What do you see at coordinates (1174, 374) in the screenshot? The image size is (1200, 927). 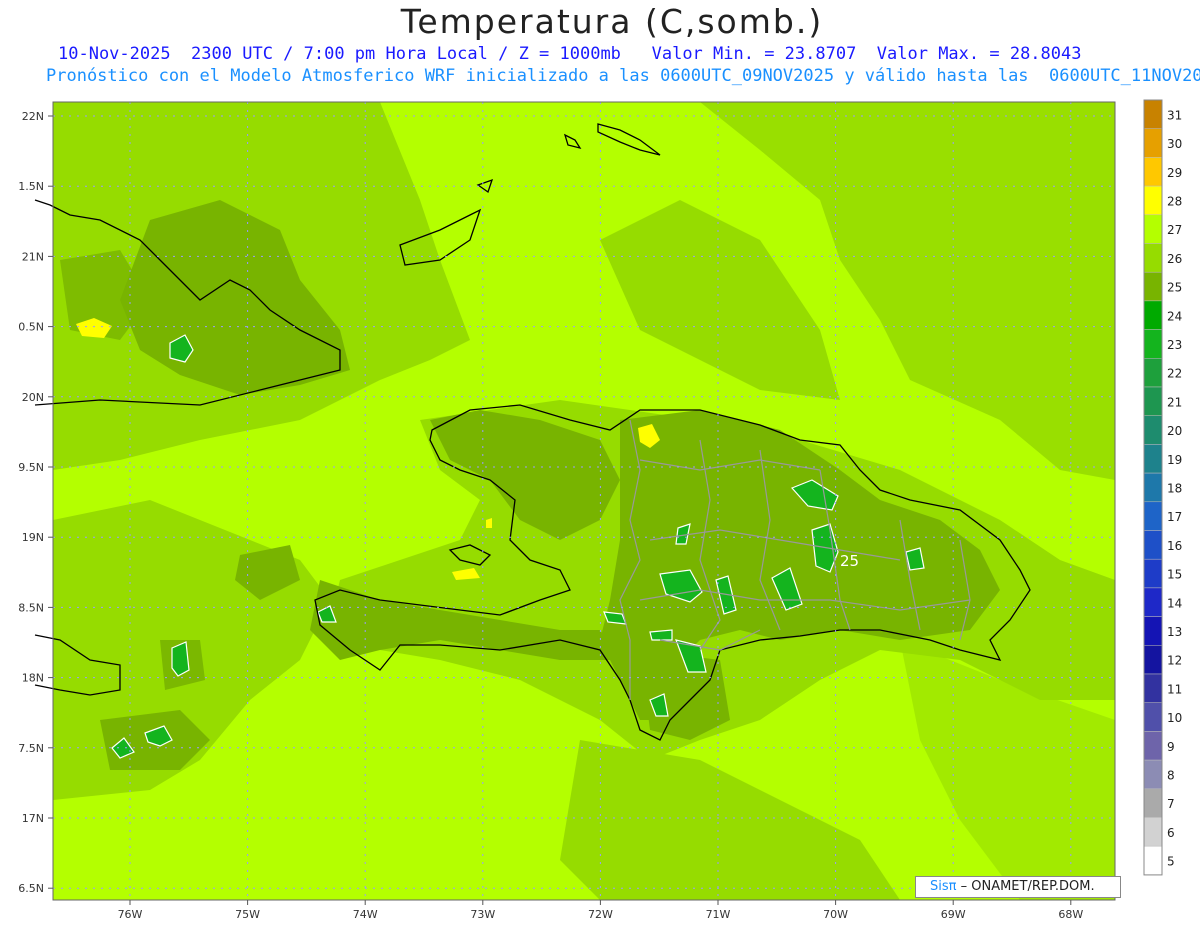 I see `colorbar-label-22: 22` at bounding box center [1174, 374].